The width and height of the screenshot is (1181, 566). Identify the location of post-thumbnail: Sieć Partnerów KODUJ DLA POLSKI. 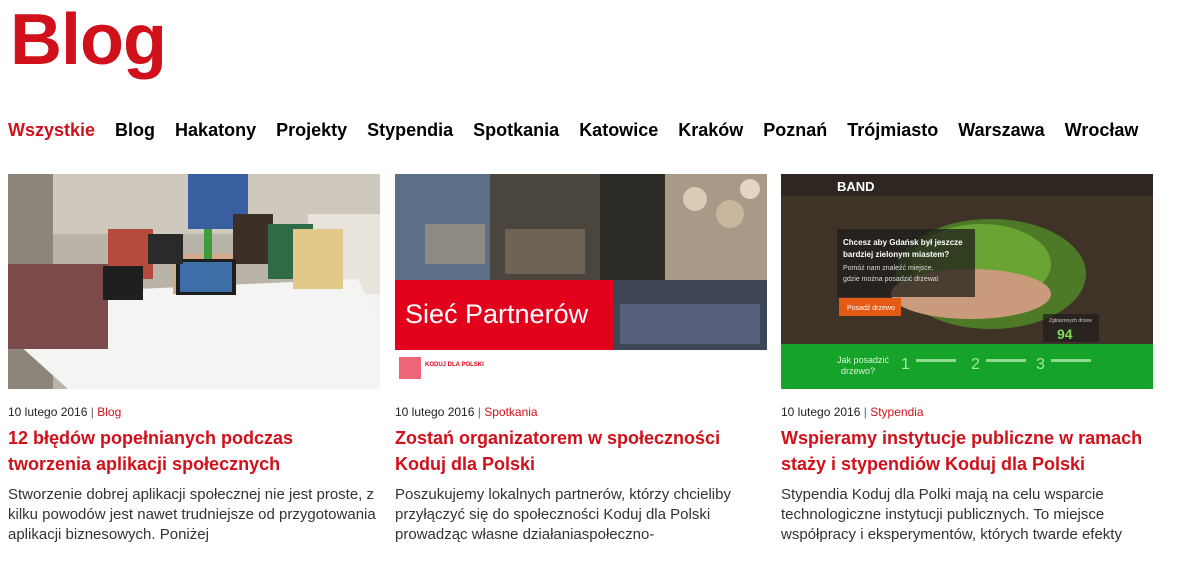
(581, 281).